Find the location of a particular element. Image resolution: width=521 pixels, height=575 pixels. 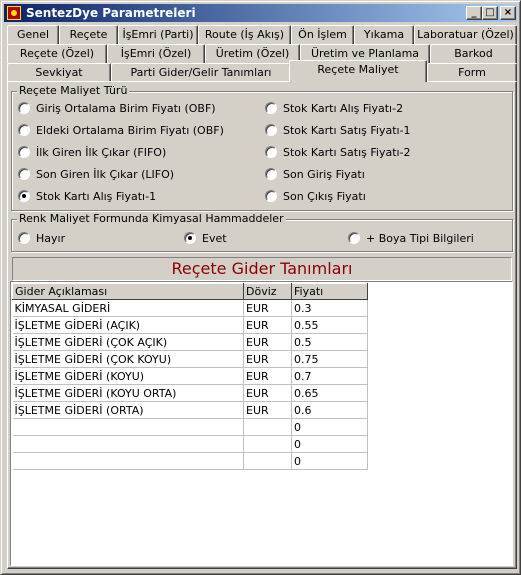

cell-aciklama: İŞLETME GİDERİ (ORTA) is located at coordinates (128, 410).